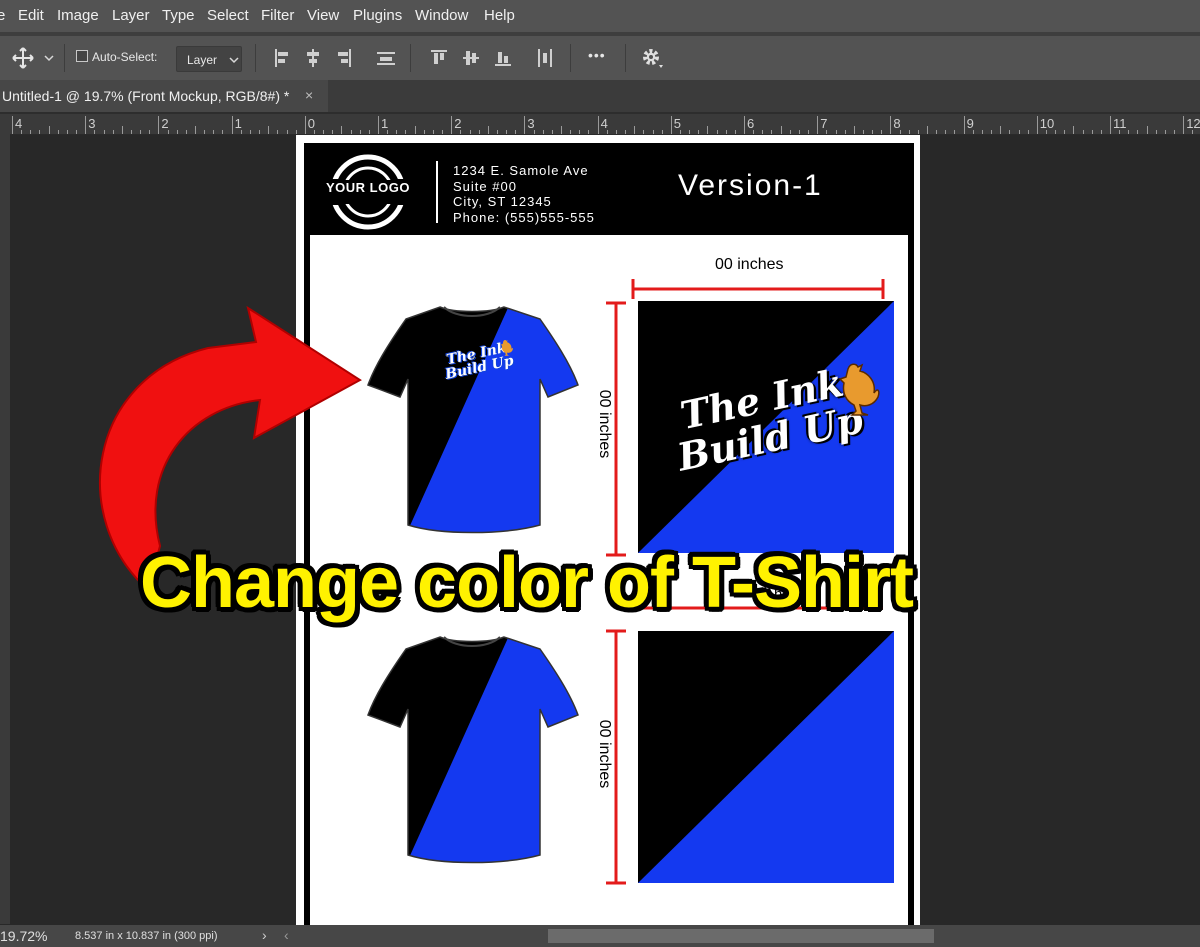  Describe the element at coordinates (758, 289) in the screenshot. I see `dimension-line-top` at that location.